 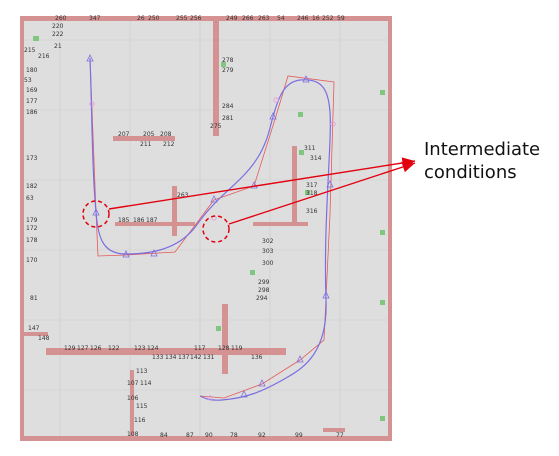 I want to click on board-label: 178, so click(x=32, y=240).